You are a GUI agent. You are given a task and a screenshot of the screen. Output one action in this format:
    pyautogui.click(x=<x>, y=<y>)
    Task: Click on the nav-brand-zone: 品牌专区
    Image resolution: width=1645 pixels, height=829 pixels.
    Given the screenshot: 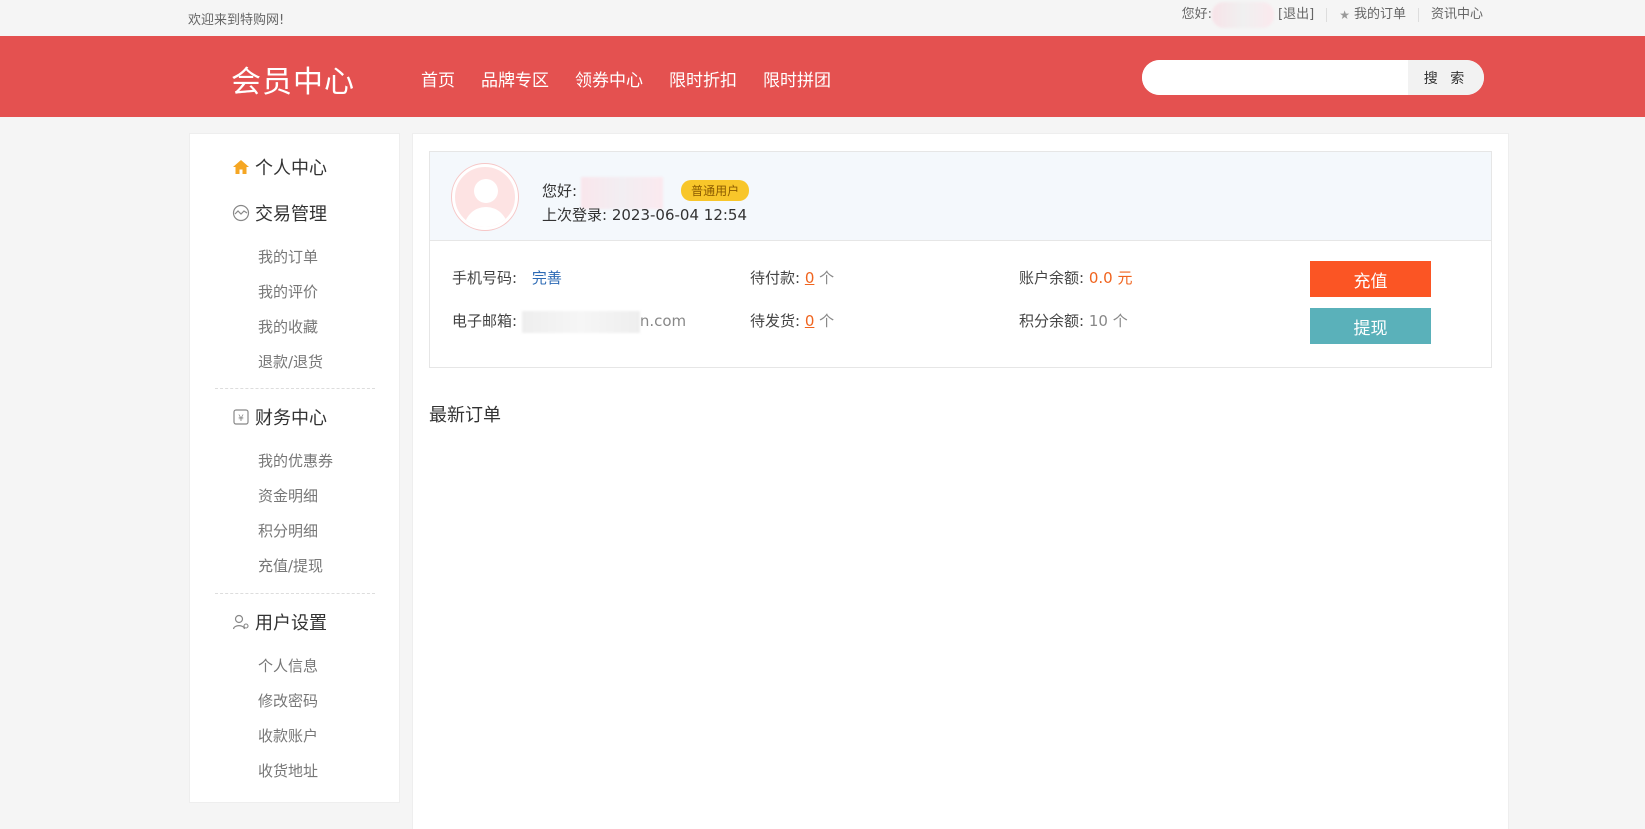 What is the action you would take?
    pyautogui.click(x=515, y=78)
    